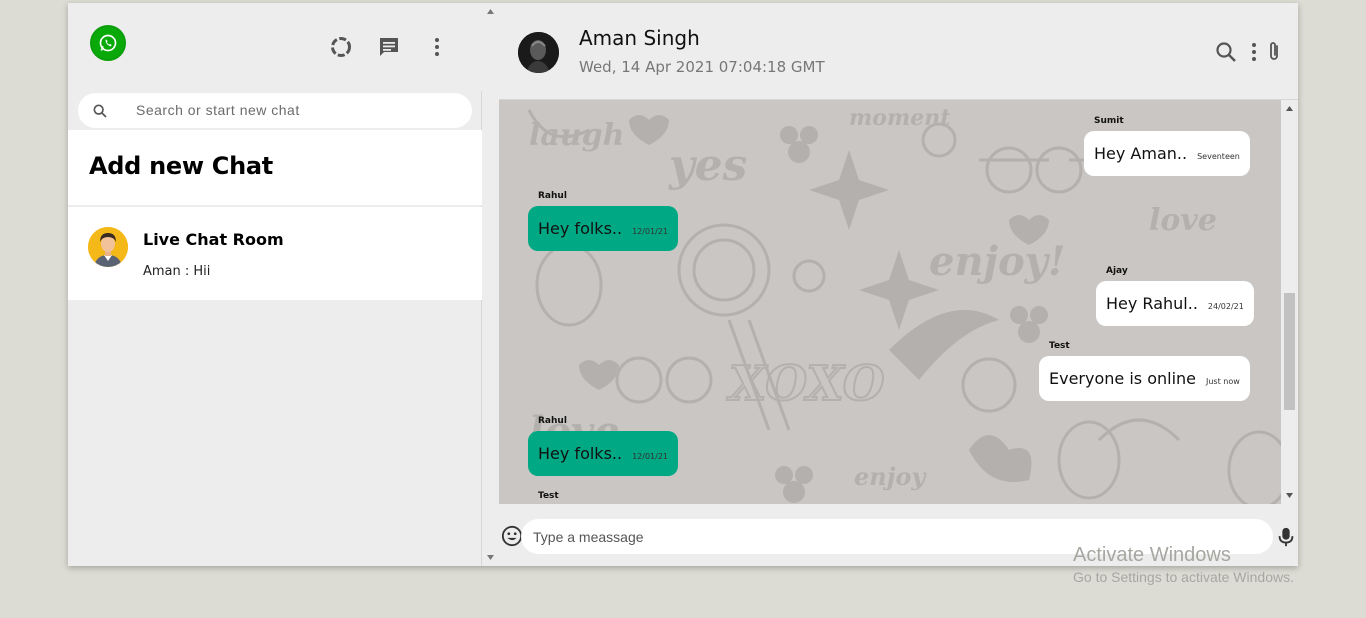  I want to click on whatsapp-logo-icon, so click(108, 43).